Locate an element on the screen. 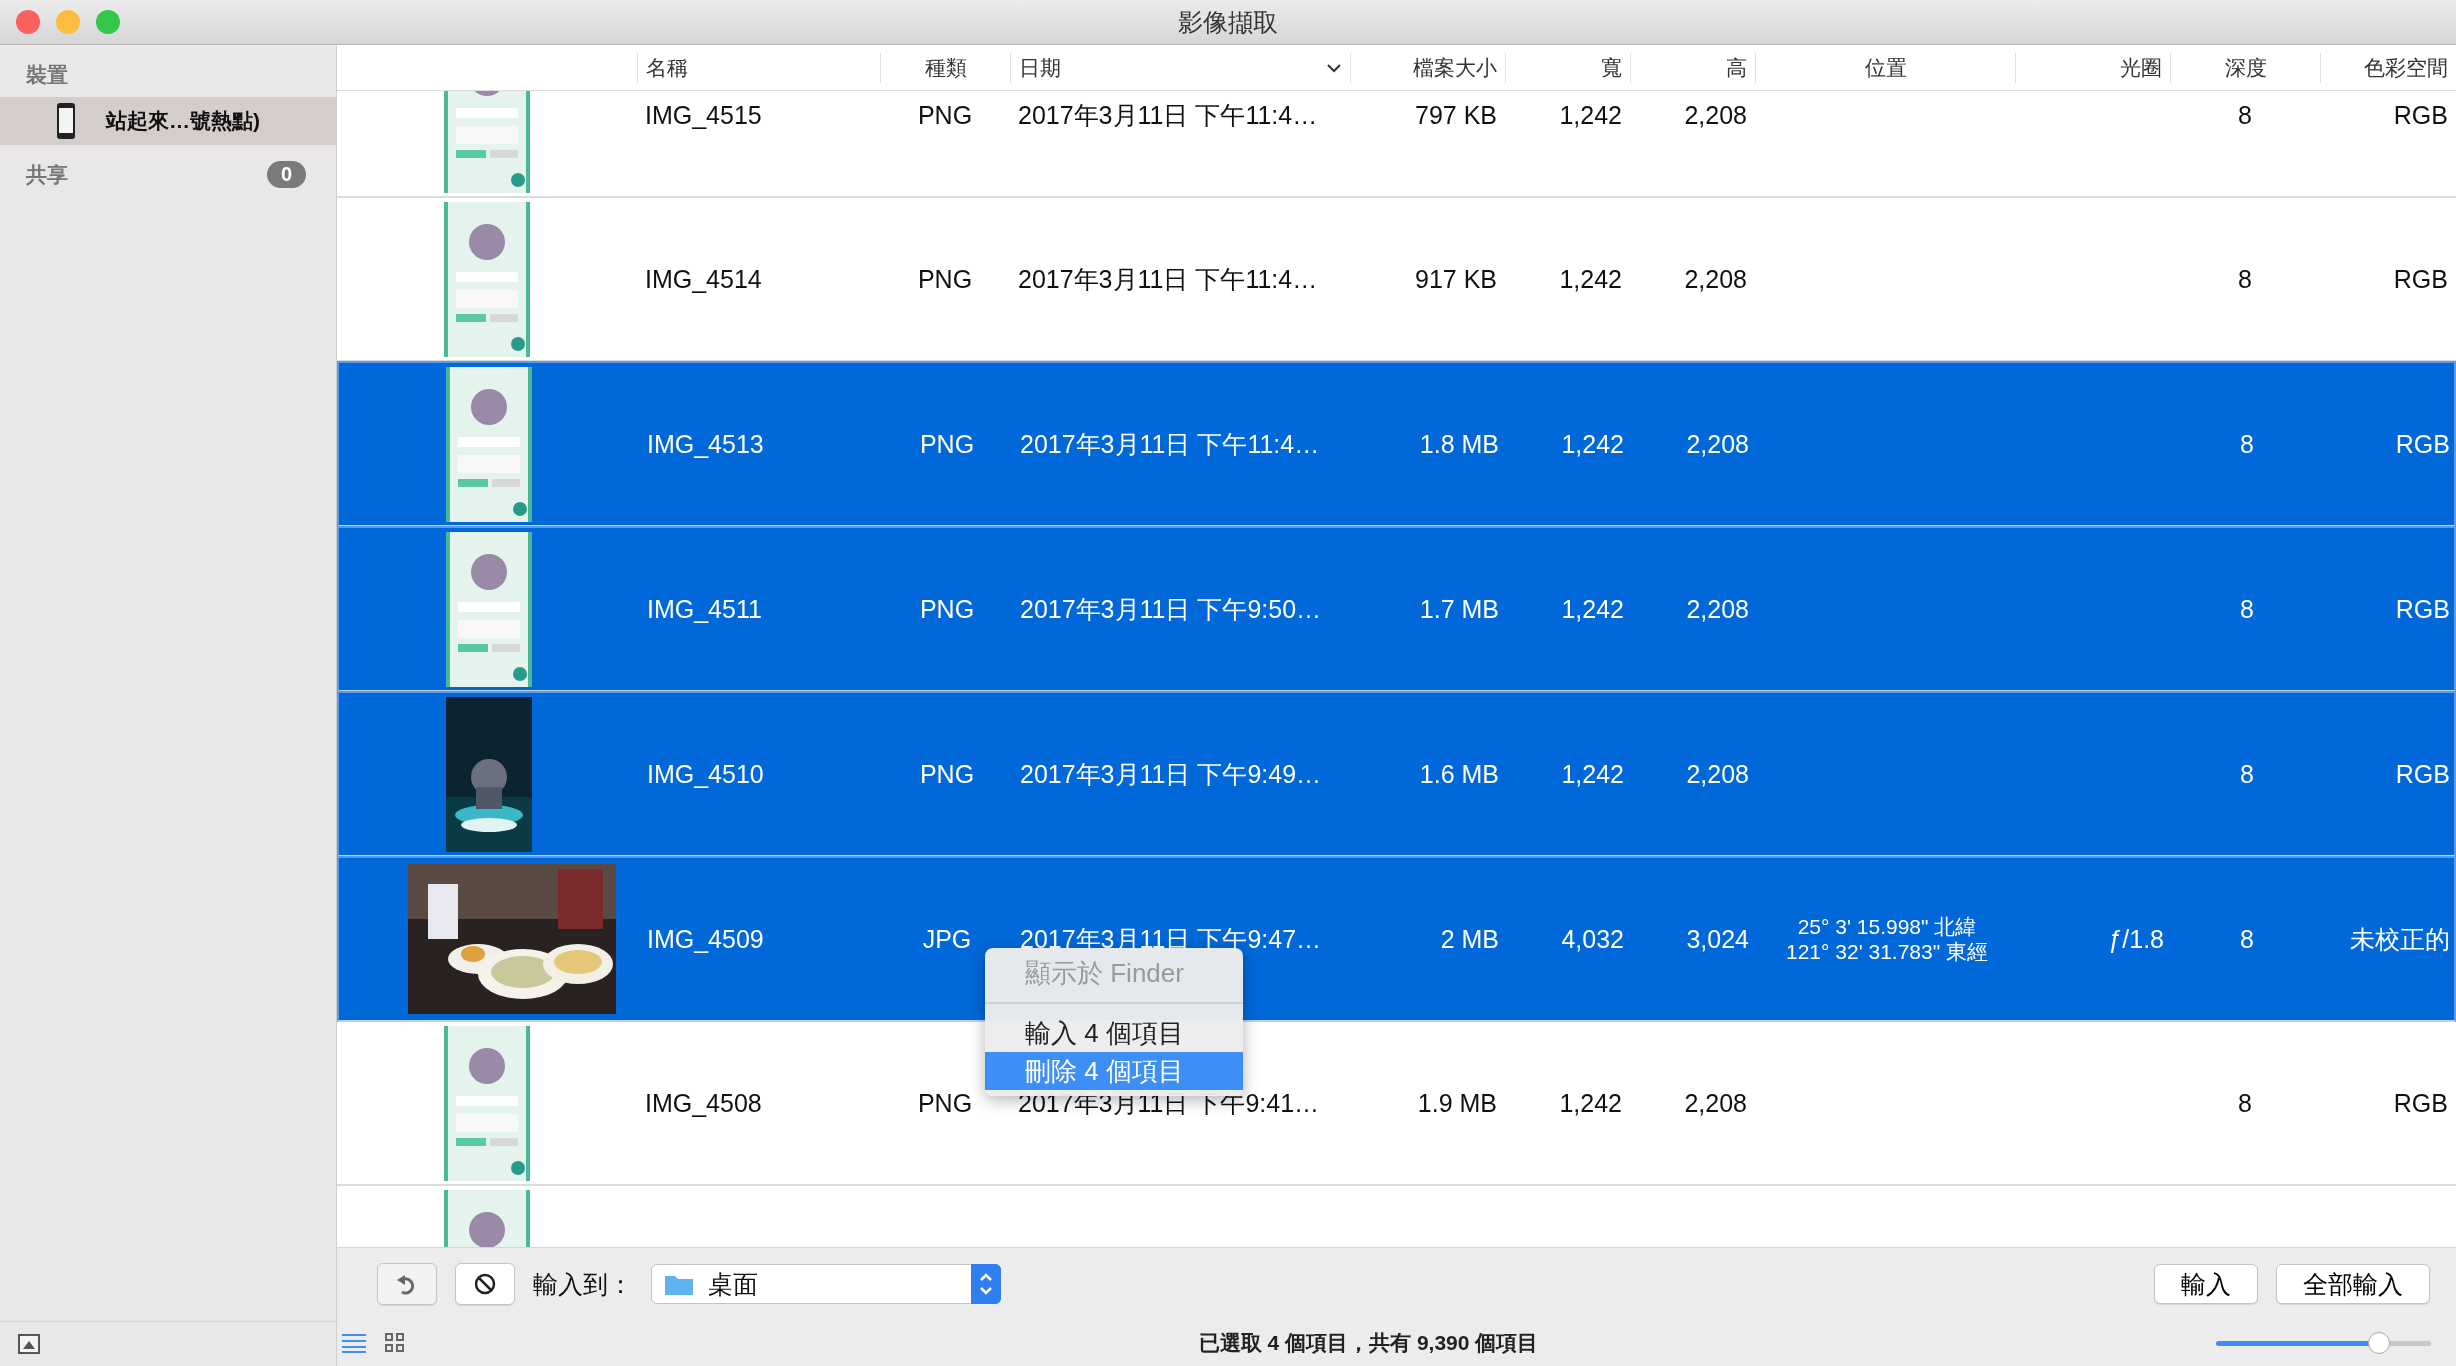 This screenshot has height=1366, width=2456. sidebar-item: 站起來…號熱點) is located at coordinates (168, 121).